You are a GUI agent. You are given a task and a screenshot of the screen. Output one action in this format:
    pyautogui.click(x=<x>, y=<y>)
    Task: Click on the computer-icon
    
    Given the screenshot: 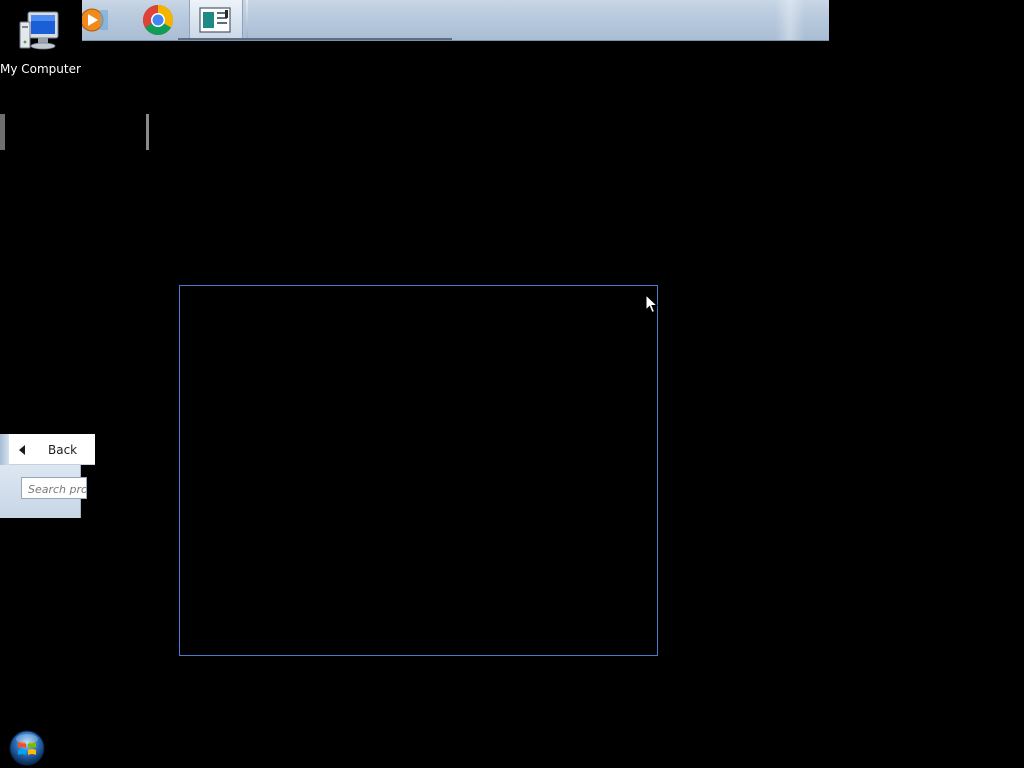 What is the action you would take?
    pyautogui.click(x=40, y=34)
    